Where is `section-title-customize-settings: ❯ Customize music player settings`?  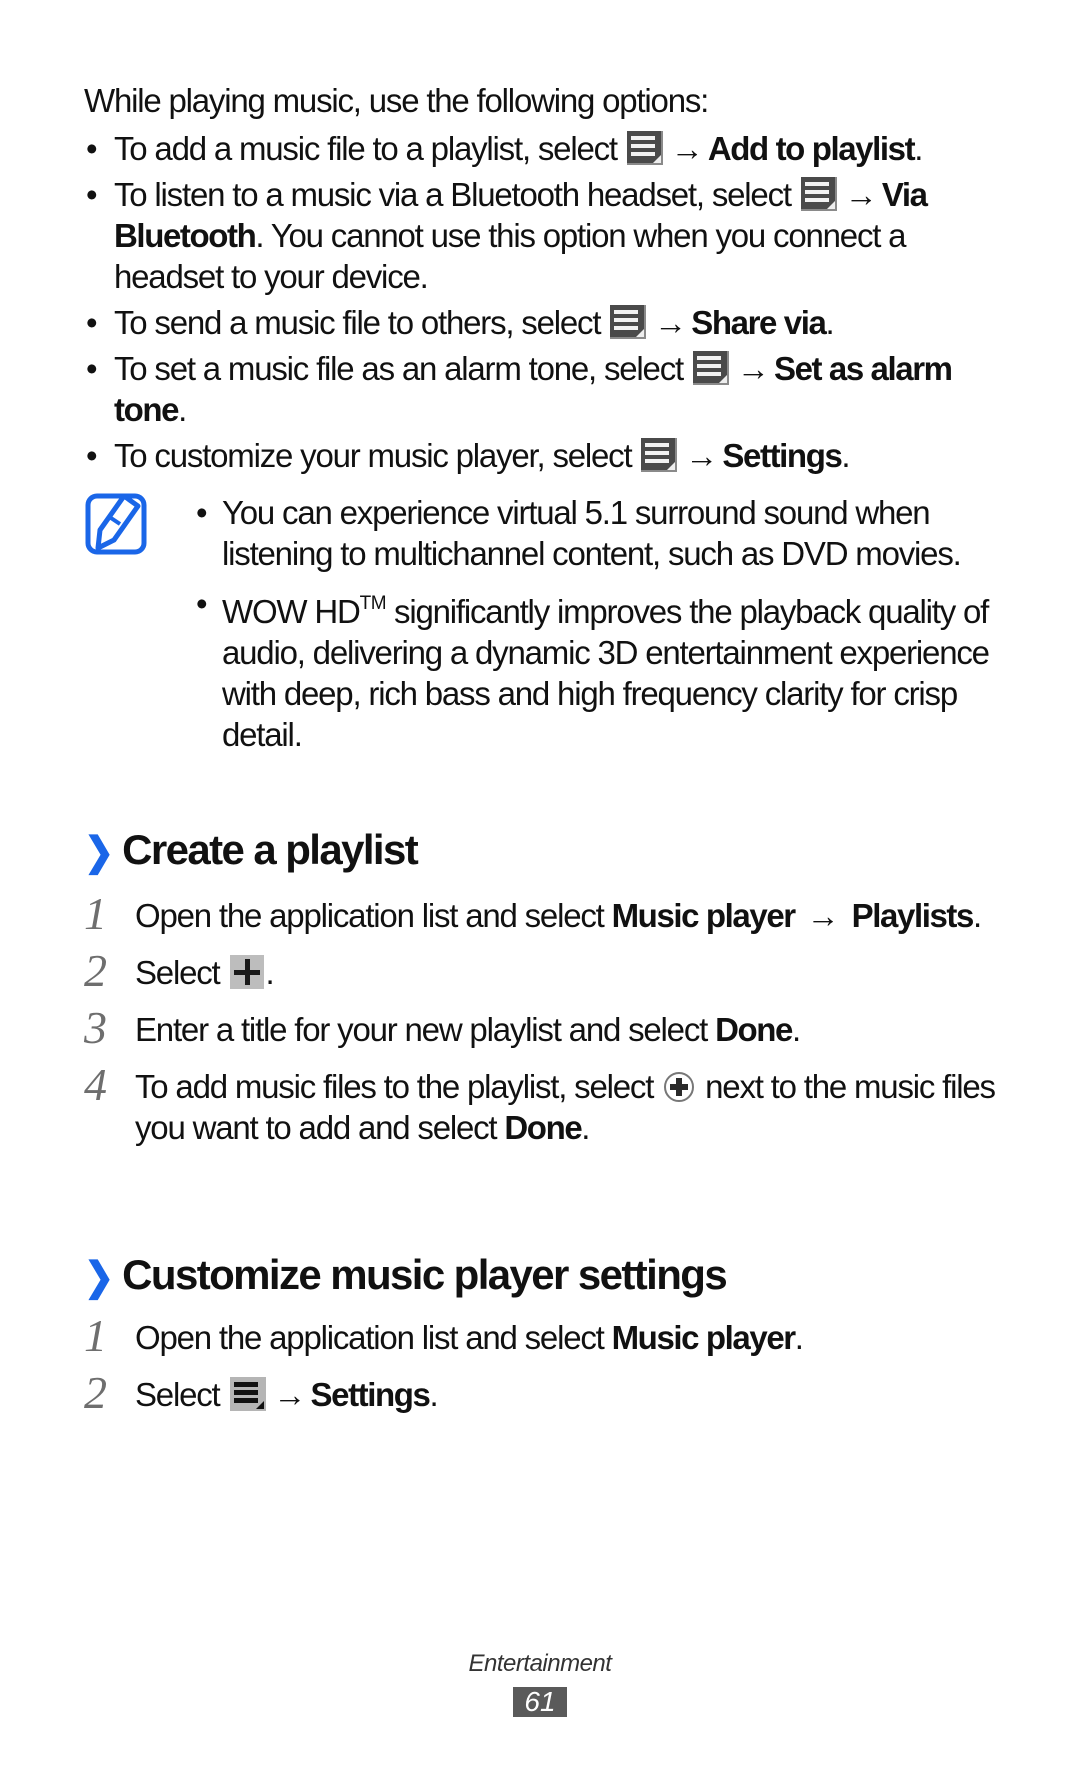
section-title-customize-settings: ❯ Customize music player settings is located at coordinates (406, 1276).